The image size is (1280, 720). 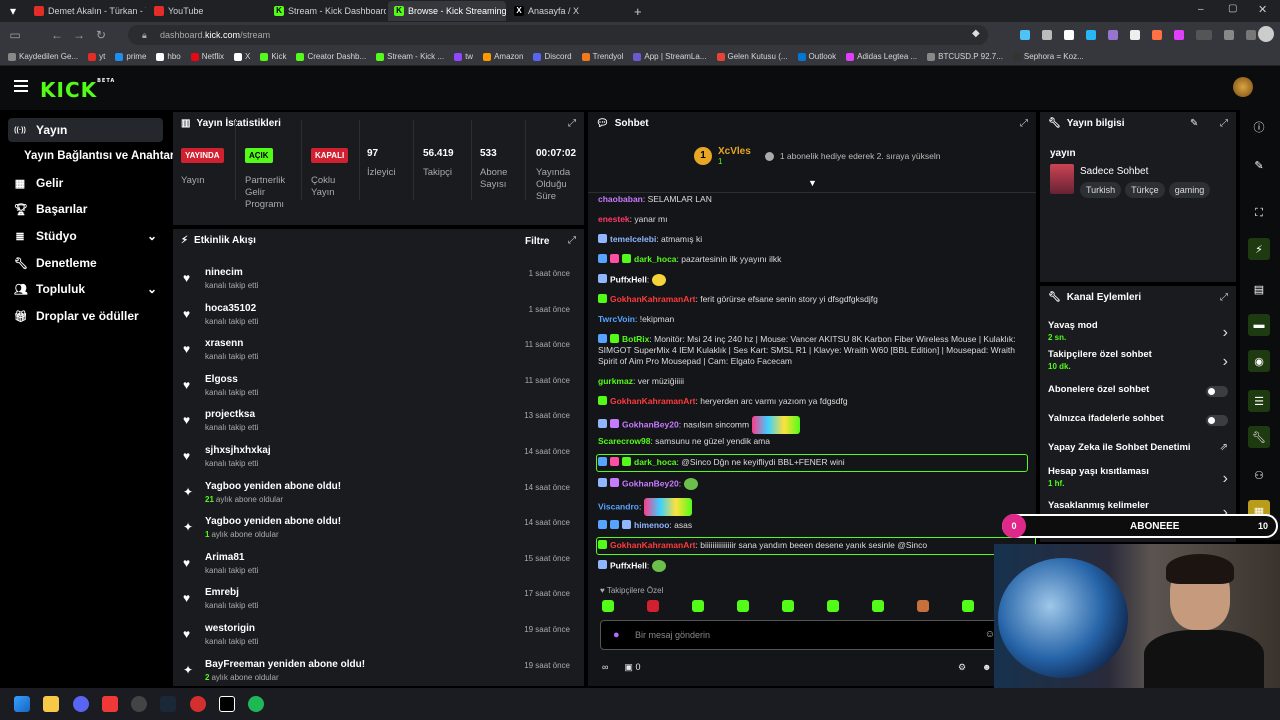 I want to click on sidebar-item-1: Yayın Bağlantısı ve Anahtarı, so click(x=93, y=156).